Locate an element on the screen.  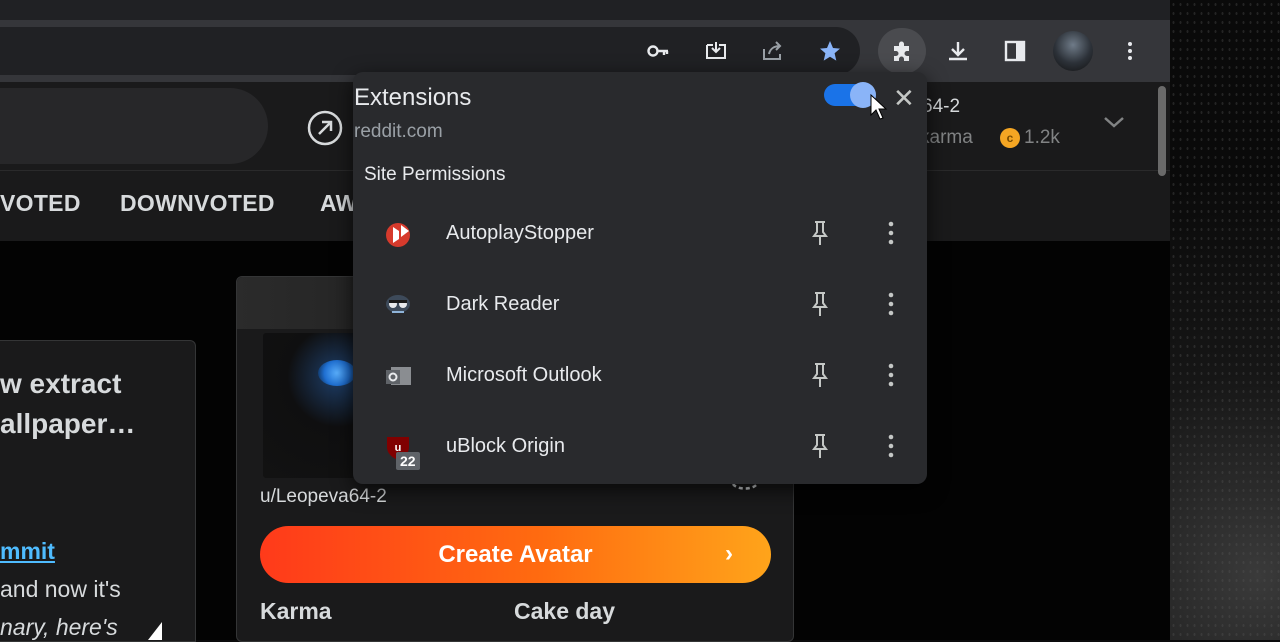
header-username: 64-2 is located at coordinates (941, 107).